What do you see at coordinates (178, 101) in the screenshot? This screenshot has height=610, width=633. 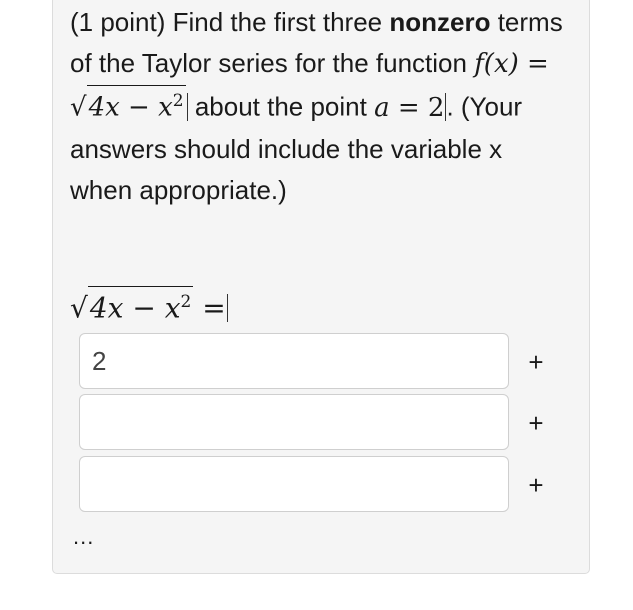 I see `function-exponent: 2` at bounding box center [178, 101].